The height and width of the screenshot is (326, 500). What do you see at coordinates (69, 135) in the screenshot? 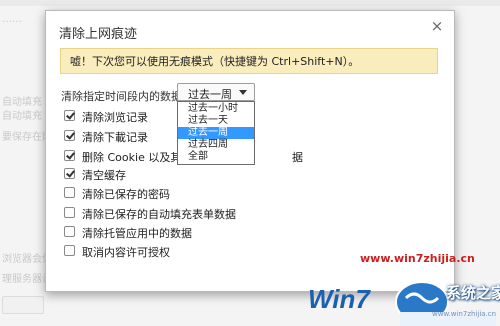
I see `clear-downloads-checkbox` at bounding box center [69, 135].